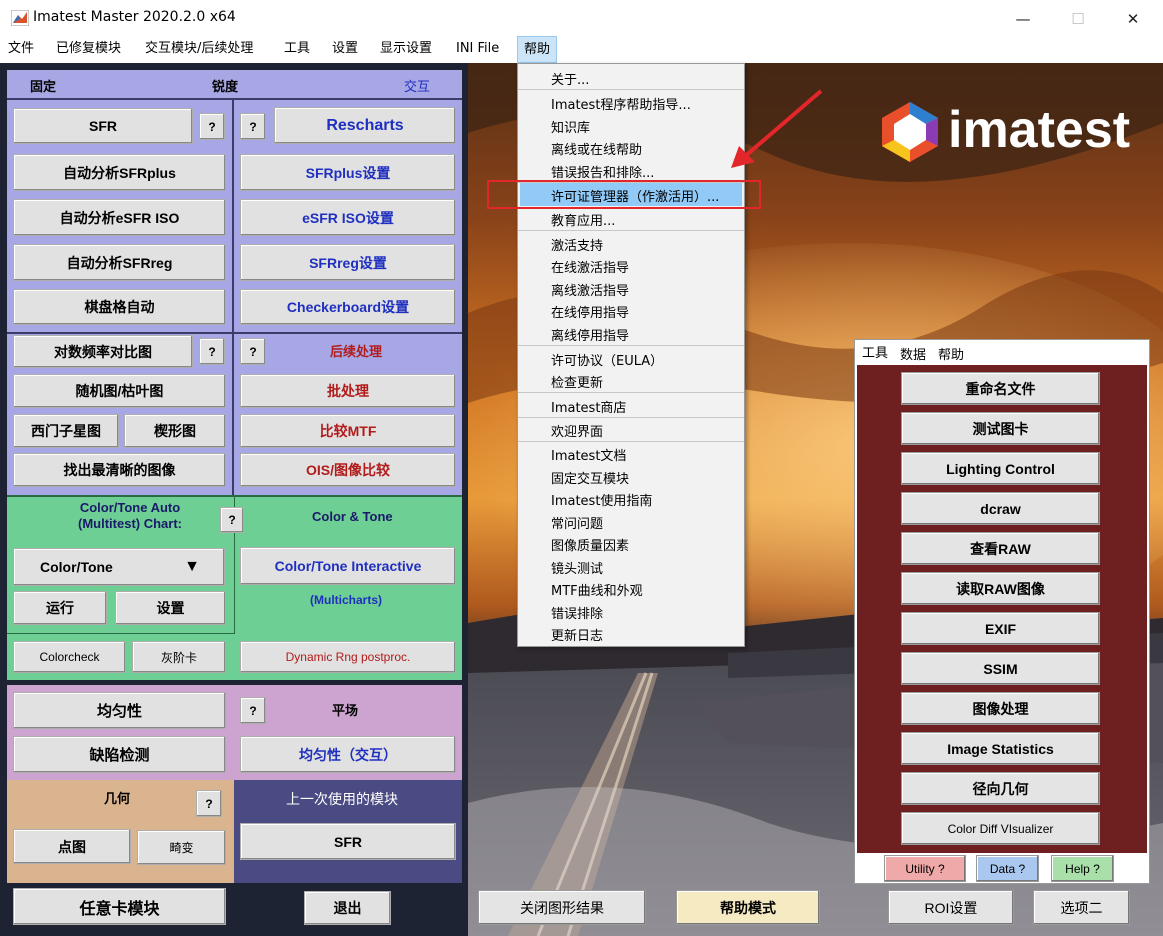 The image size is (1163, 936). What do you see at coordinates (119, 307) in the screenshot?
I see `checkerboard-auto-button: 棋盘格自动` at bounding box center [119, 307].